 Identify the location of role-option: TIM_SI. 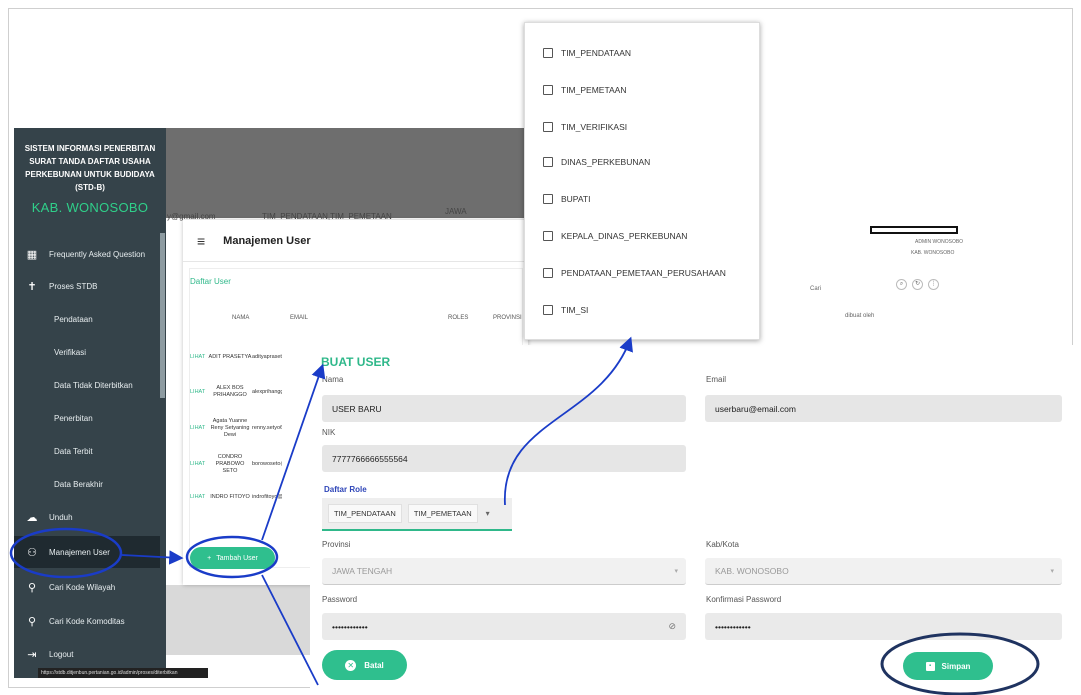
(565, 310).